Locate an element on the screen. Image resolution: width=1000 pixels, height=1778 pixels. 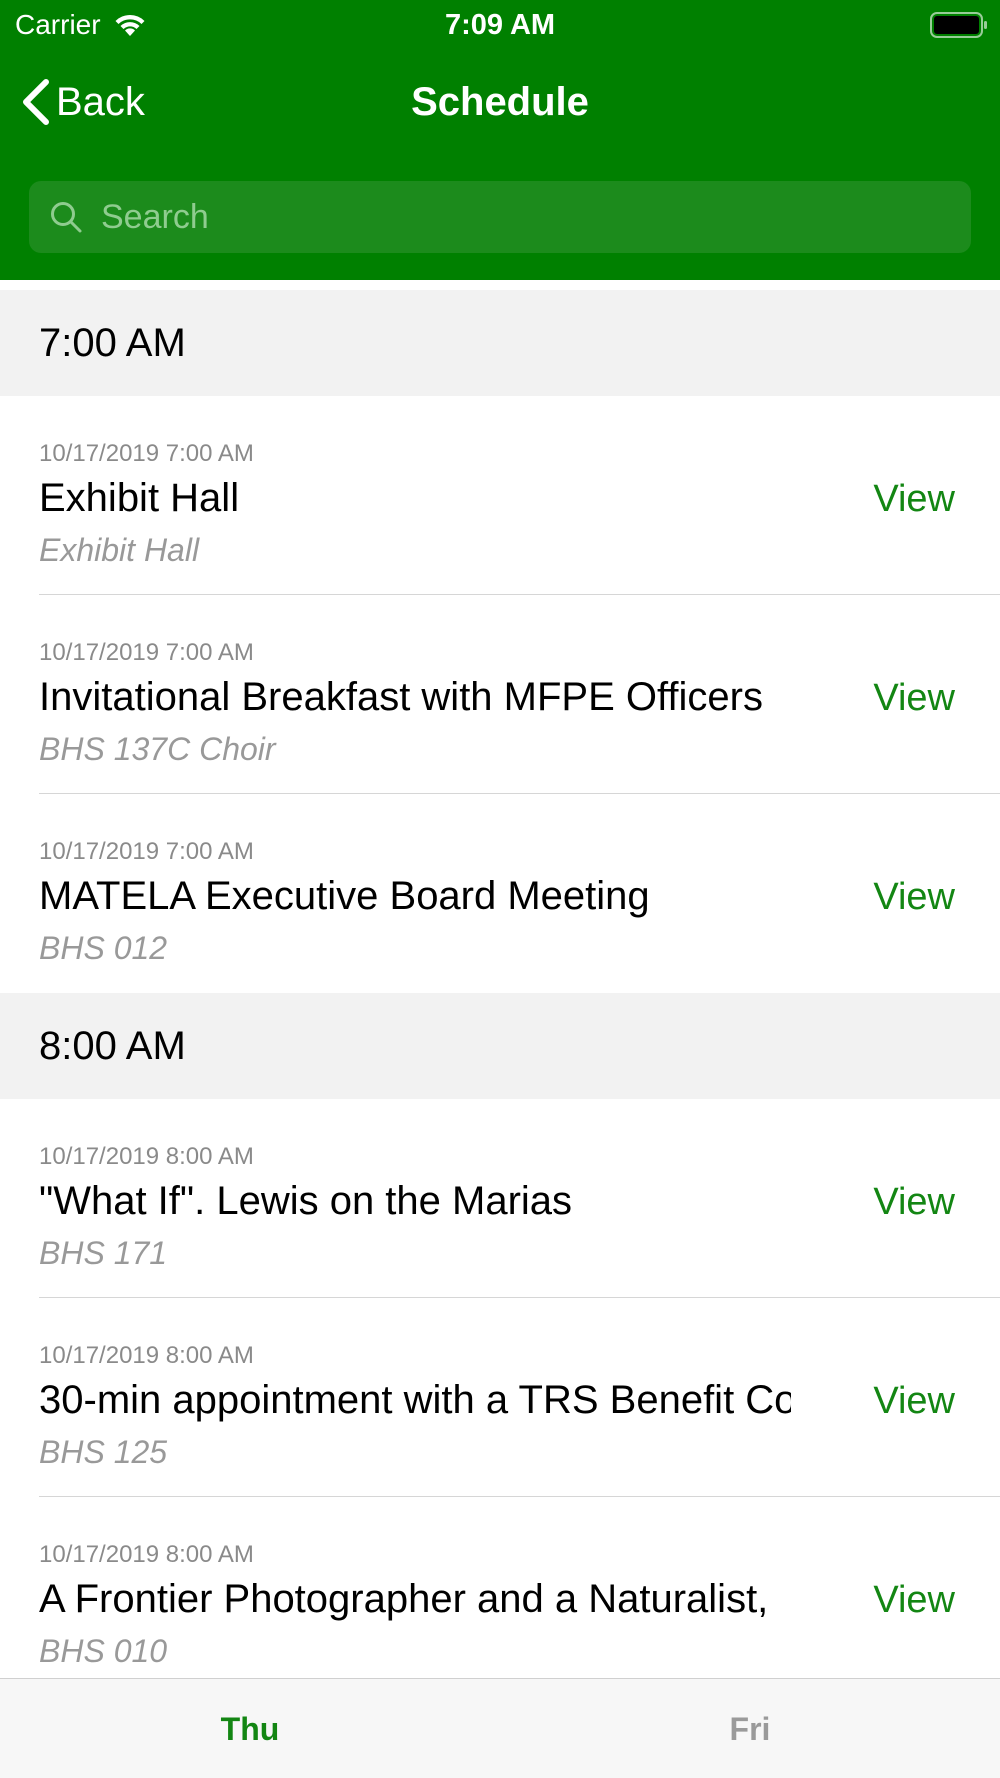
event-title: "What If". Lewis on the Marias is located at coordinates (306, 1201).